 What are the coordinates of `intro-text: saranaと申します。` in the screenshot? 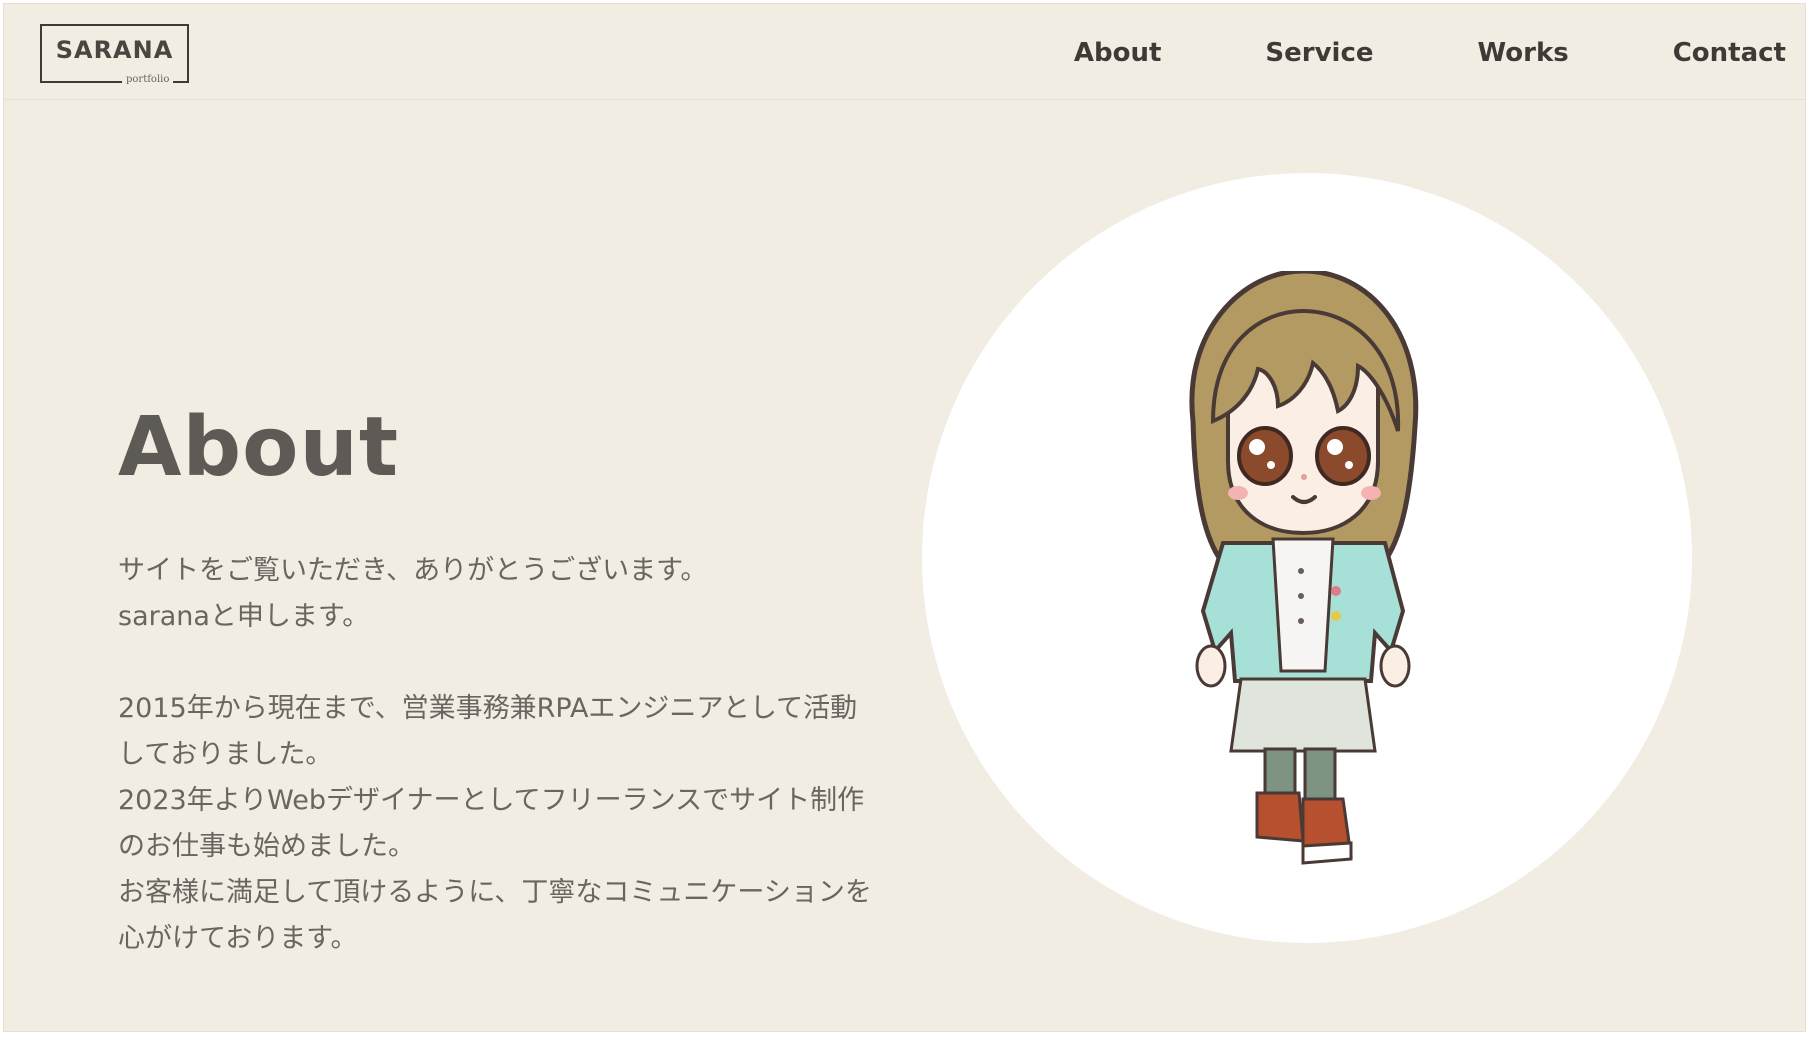 It's located at (244, 616).